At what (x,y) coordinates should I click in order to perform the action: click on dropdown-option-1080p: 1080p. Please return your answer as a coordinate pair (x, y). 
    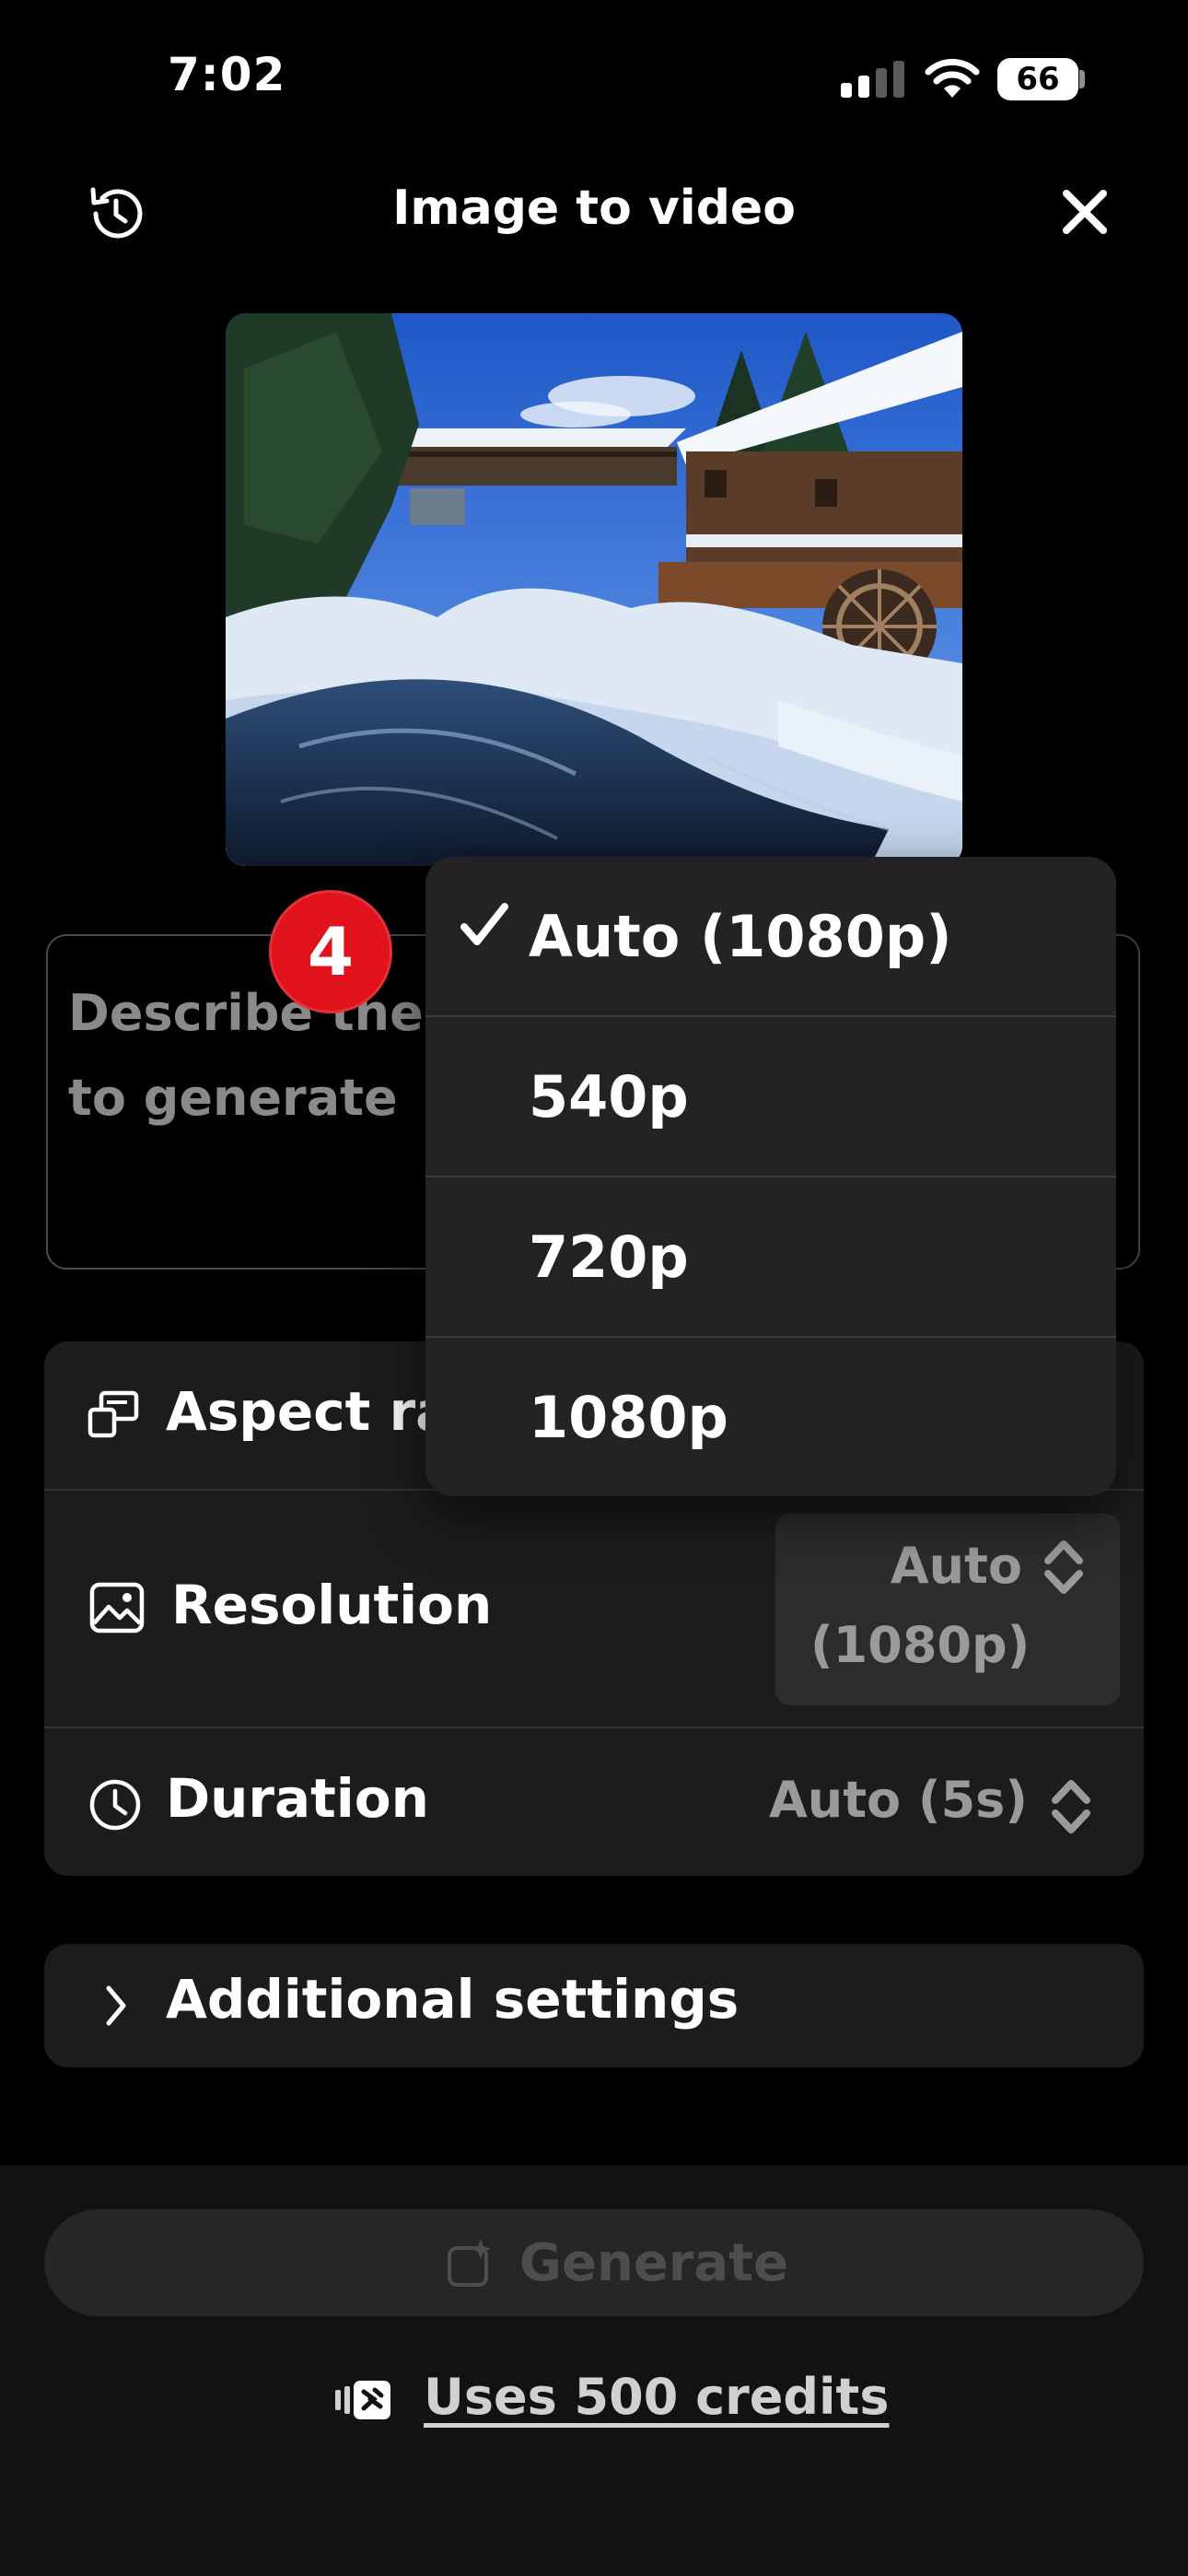
    Looking at the image, I should click on (770, 1417).